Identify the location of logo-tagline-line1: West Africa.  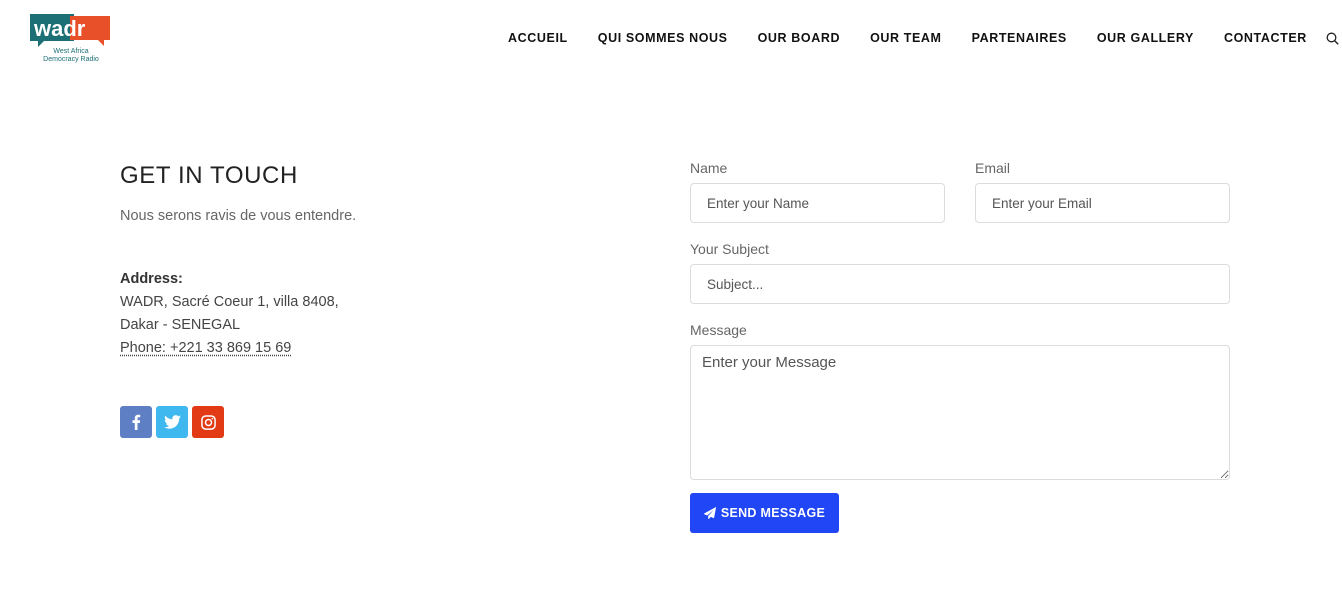
(71, 51).